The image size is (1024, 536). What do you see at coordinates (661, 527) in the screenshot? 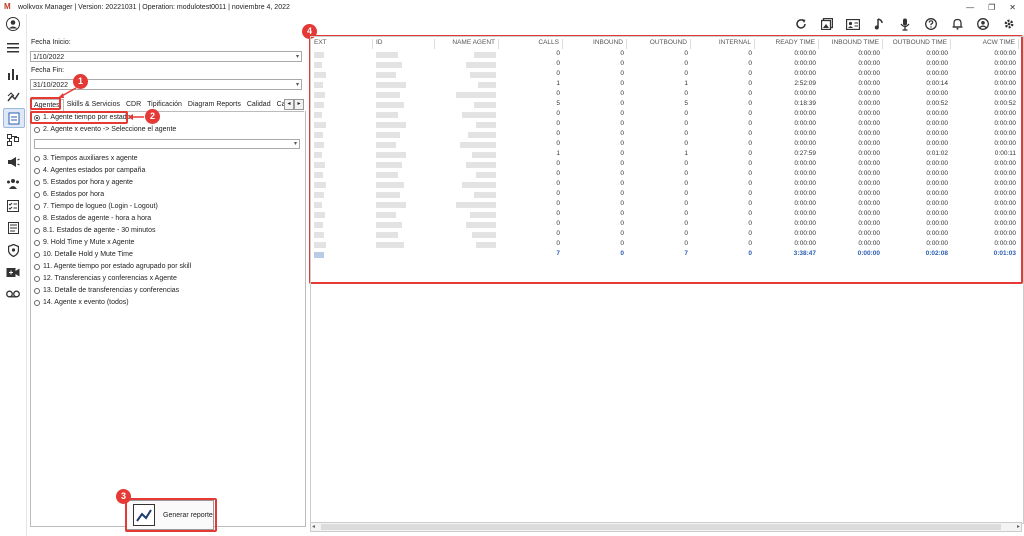
I see `scroll-thumb` at bounding box center [661, 527].